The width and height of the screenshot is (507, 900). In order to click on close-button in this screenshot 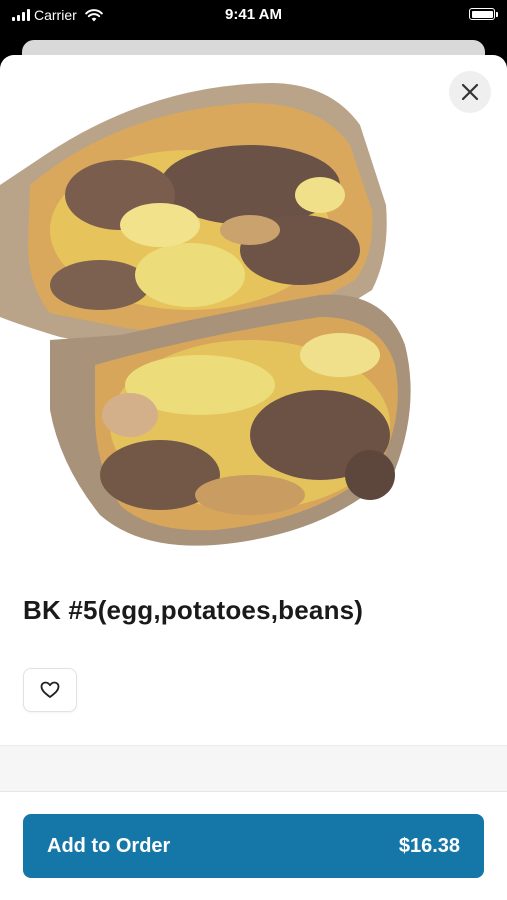, I will do `click(470, 92)`.